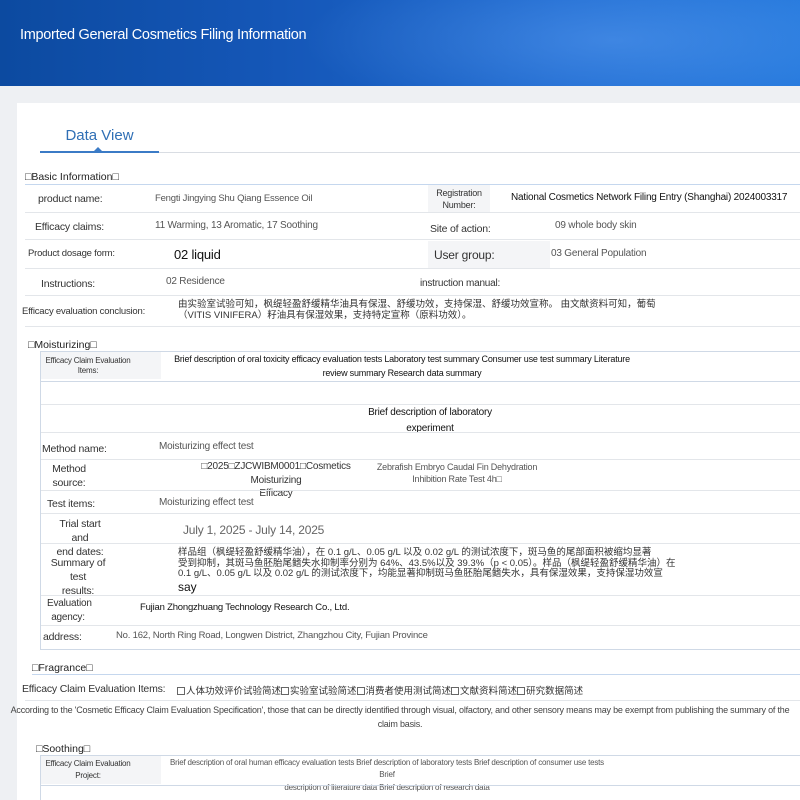  Describe the element at coordinates (455, 691) in the screenshot. I see `checkbox-literature` at that location.